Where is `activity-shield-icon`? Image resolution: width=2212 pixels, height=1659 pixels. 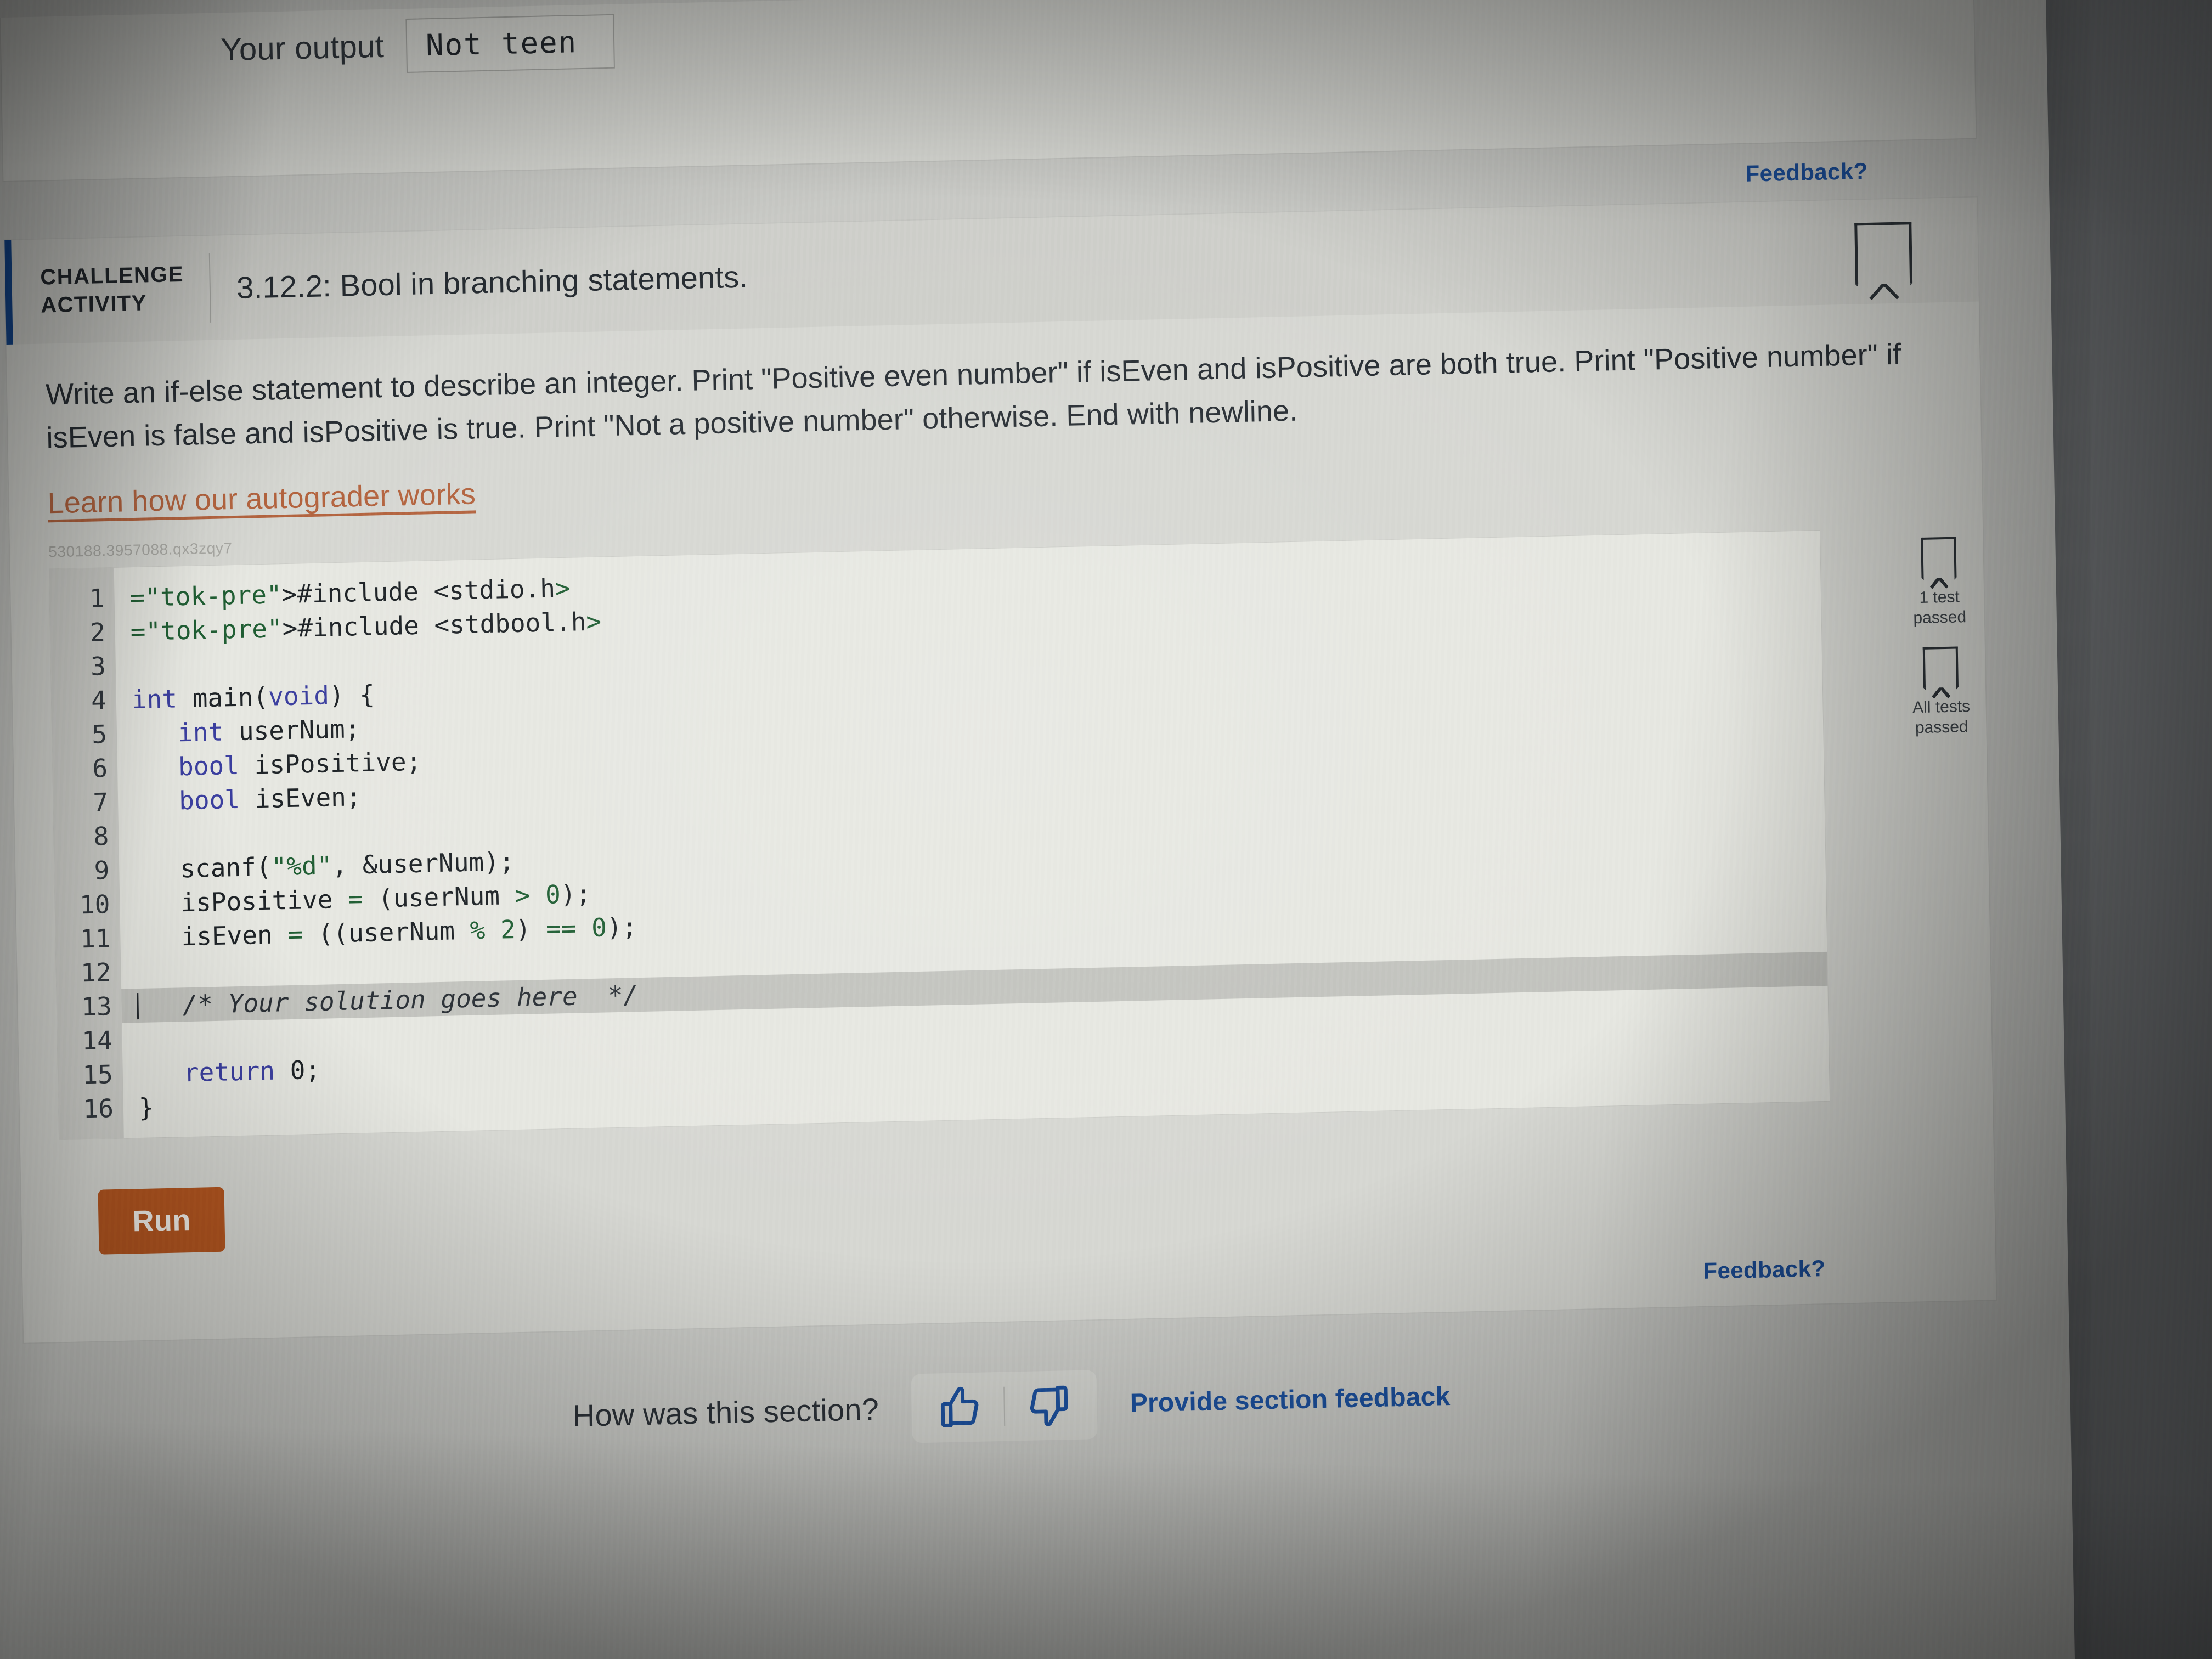
activity-shield-icon is located at coordinates (1884, 255).